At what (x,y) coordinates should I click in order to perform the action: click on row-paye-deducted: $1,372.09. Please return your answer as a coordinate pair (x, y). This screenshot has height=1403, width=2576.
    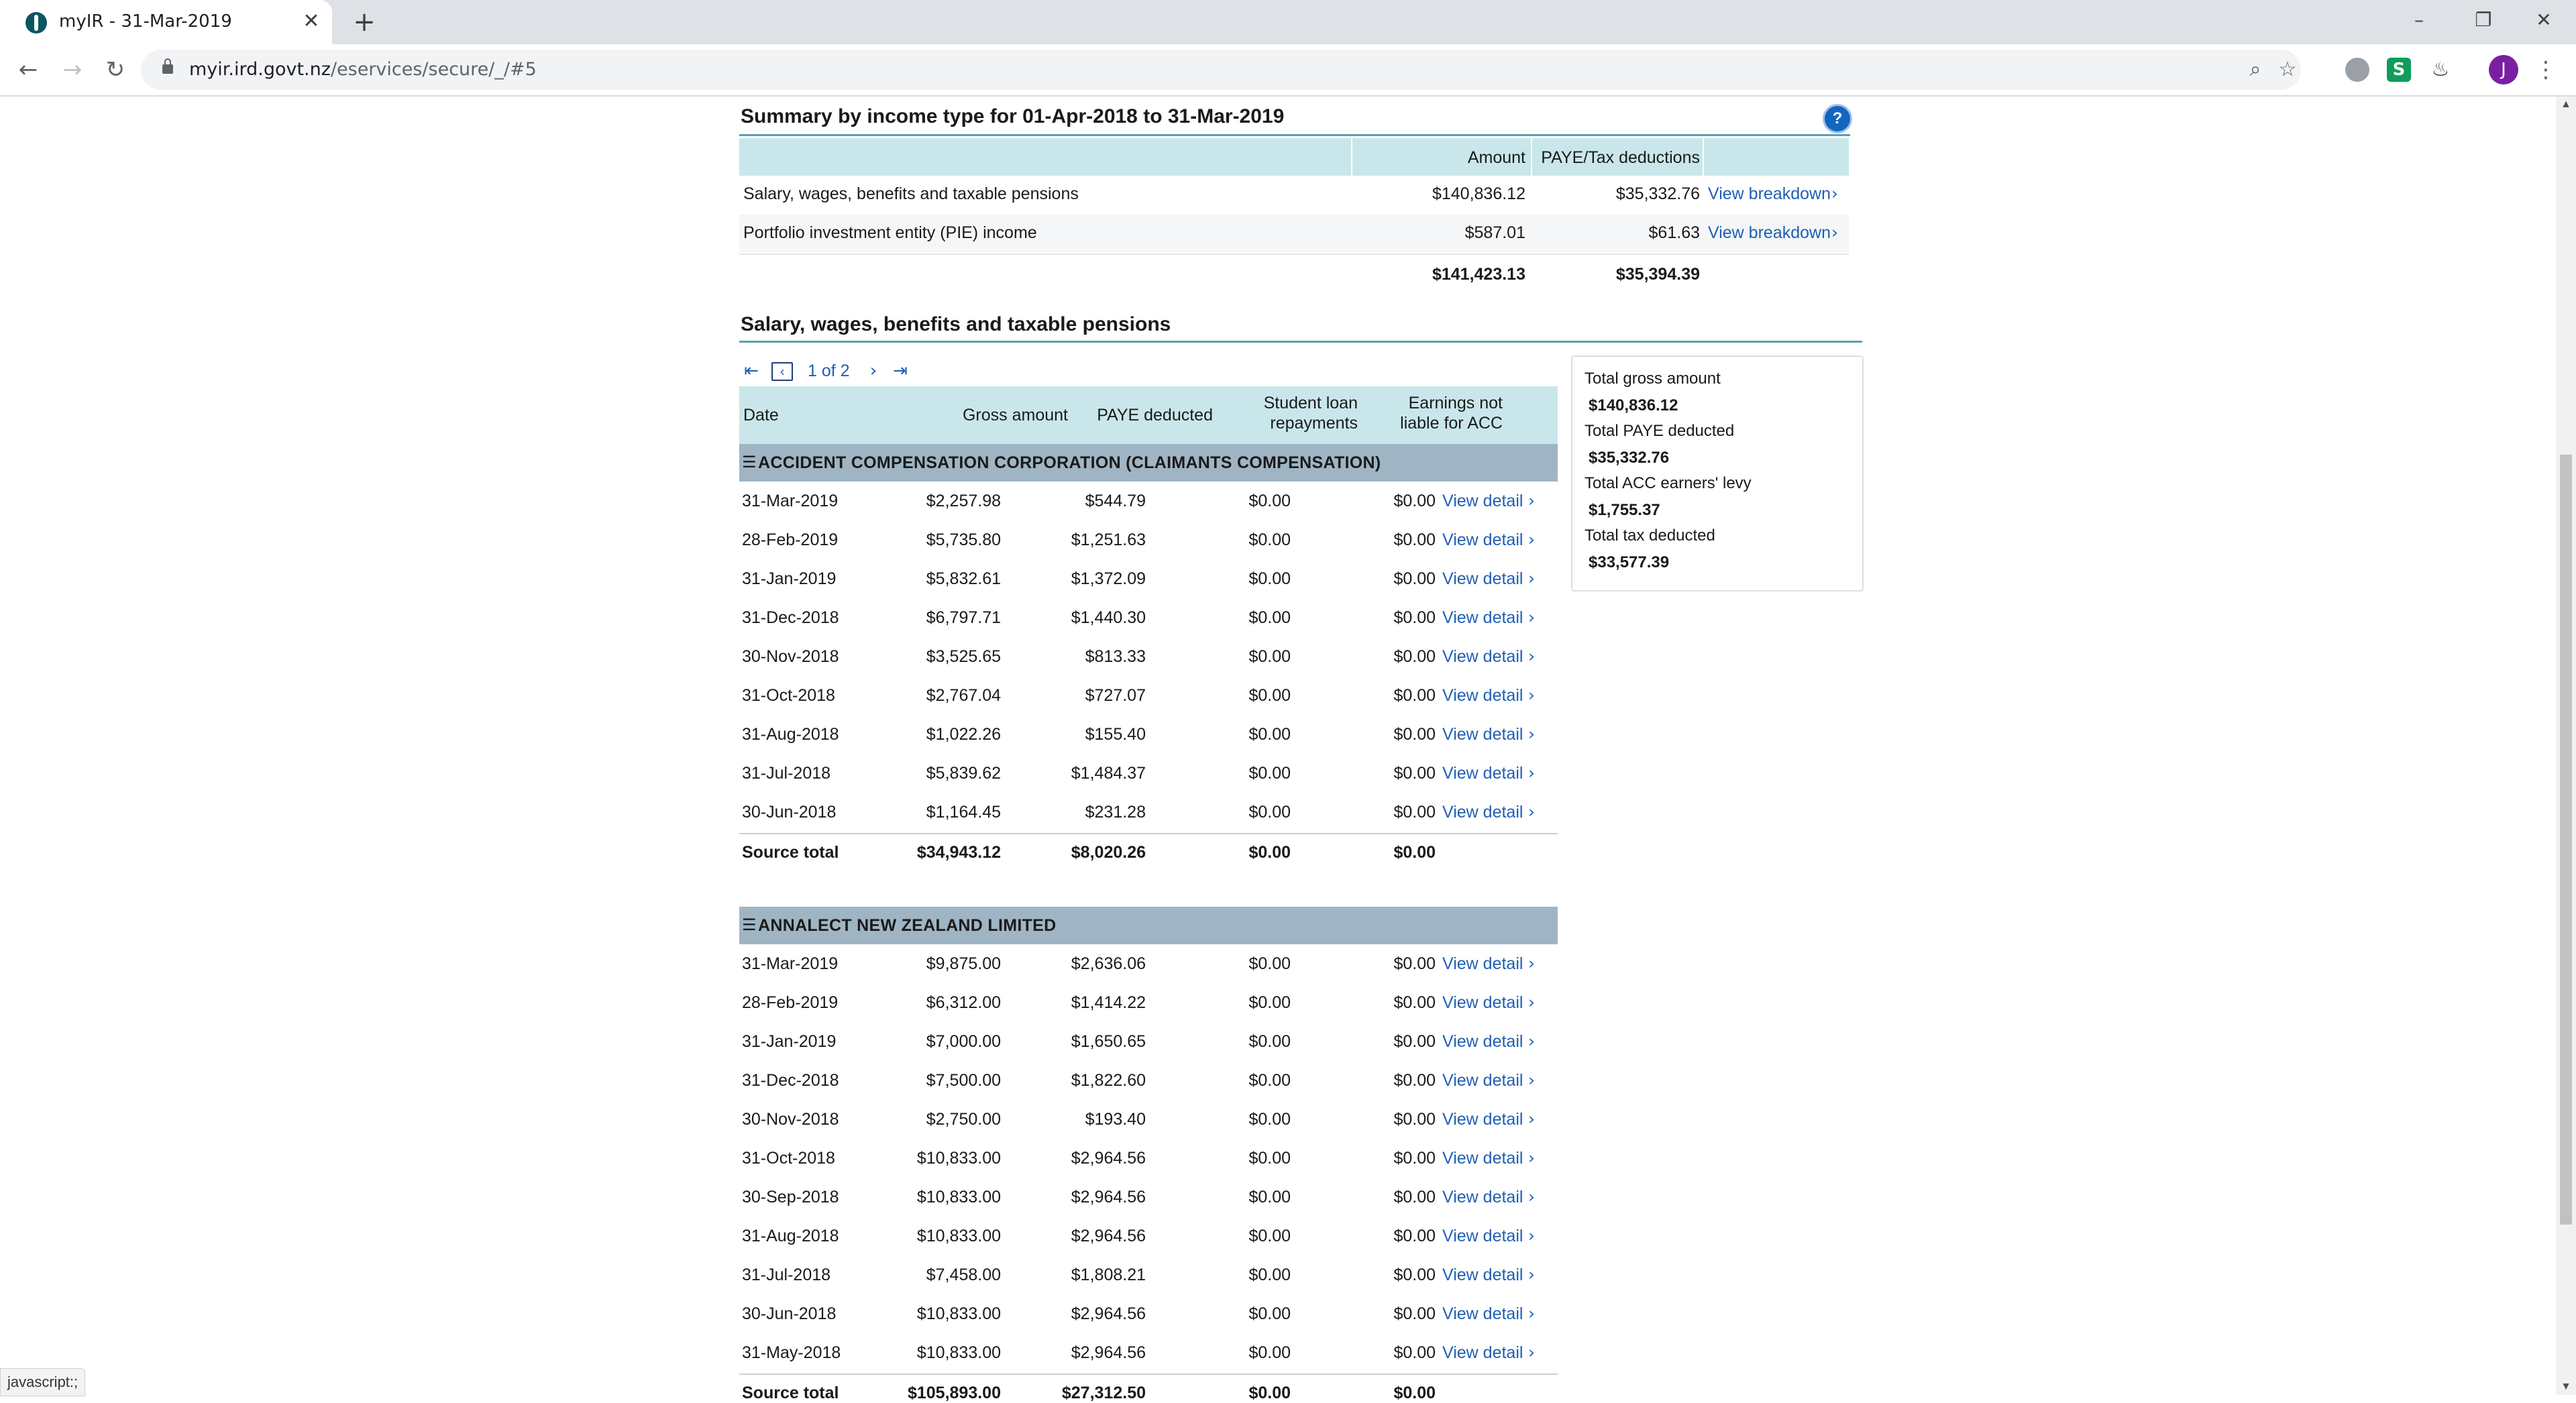
    Looking at the image, I should click on (1108, 578).